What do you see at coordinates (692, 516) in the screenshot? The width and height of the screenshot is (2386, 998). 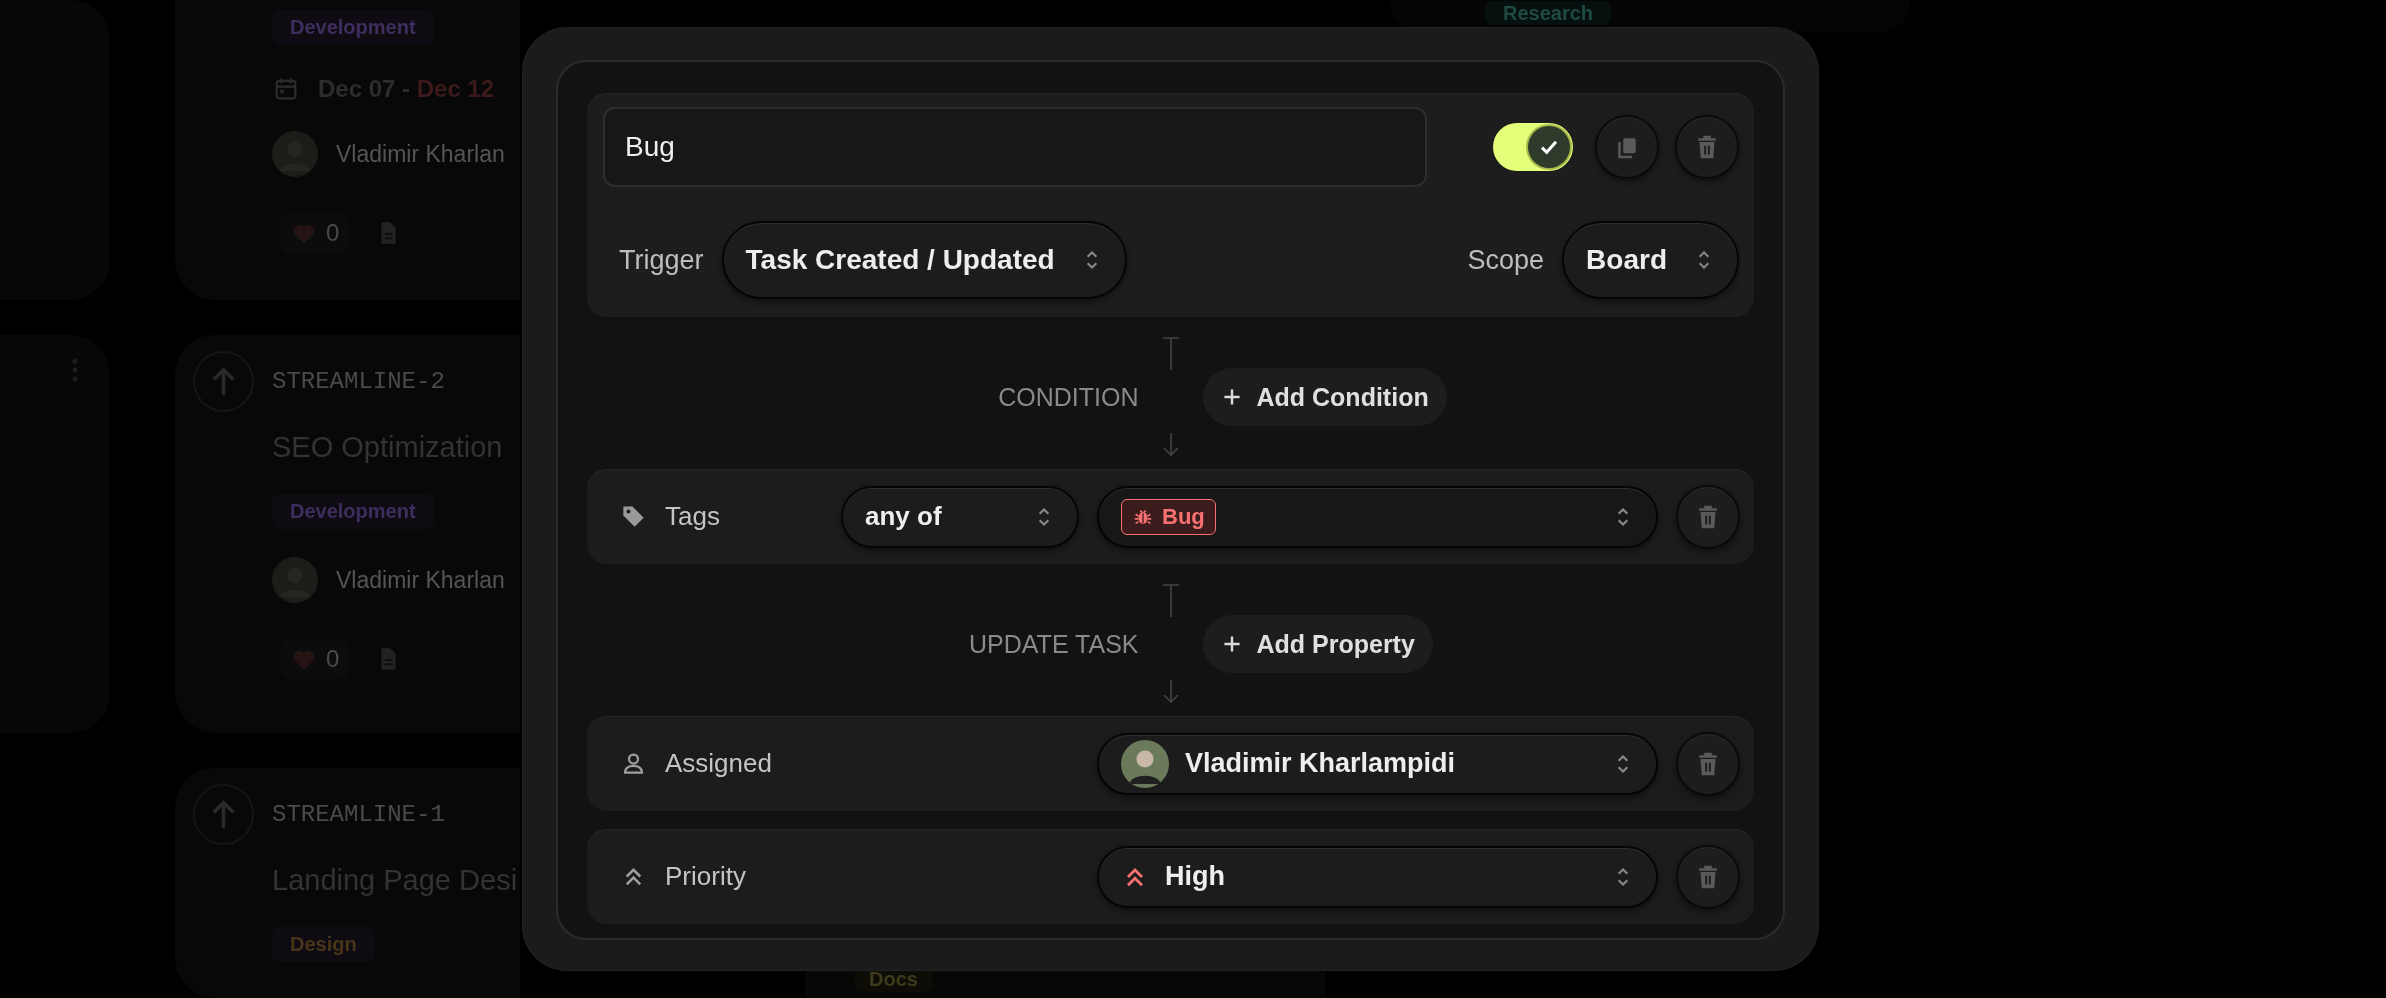 I see `field-label: Tags` at bounding box center [692, 516].